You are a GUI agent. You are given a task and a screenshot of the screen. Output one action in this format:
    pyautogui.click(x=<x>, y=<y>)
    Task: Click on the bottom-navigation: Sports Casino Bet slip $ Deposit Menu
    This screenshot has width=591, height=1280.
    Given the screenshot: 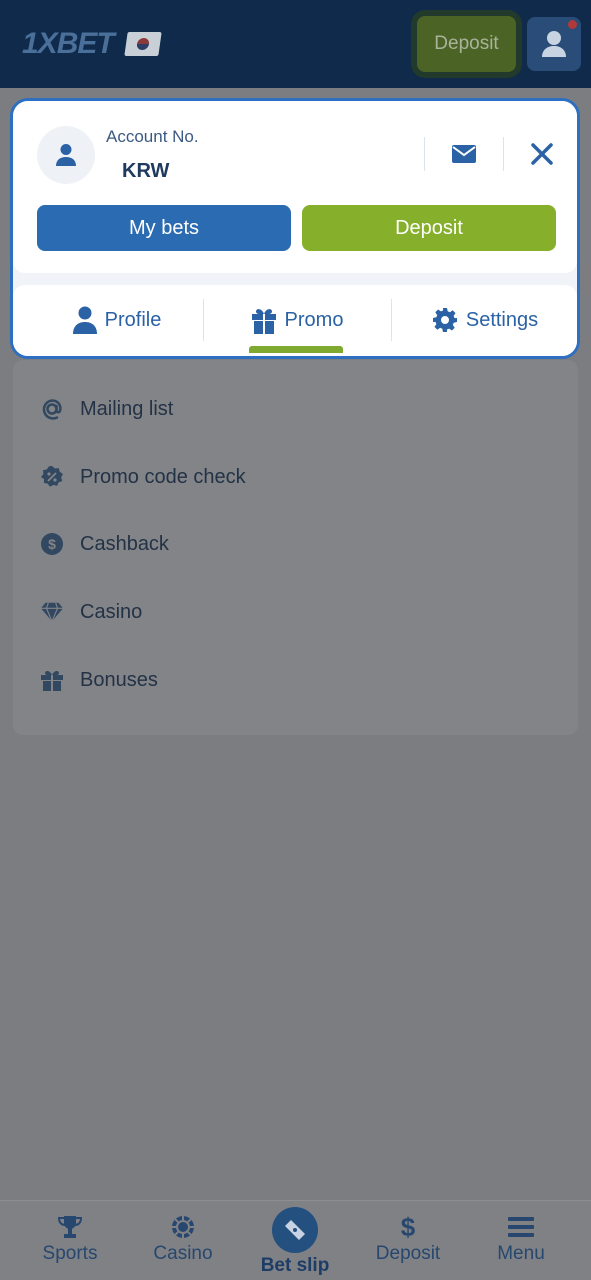 What is the action you would take?
    pyautogui.click(x=295, y=1240)
    